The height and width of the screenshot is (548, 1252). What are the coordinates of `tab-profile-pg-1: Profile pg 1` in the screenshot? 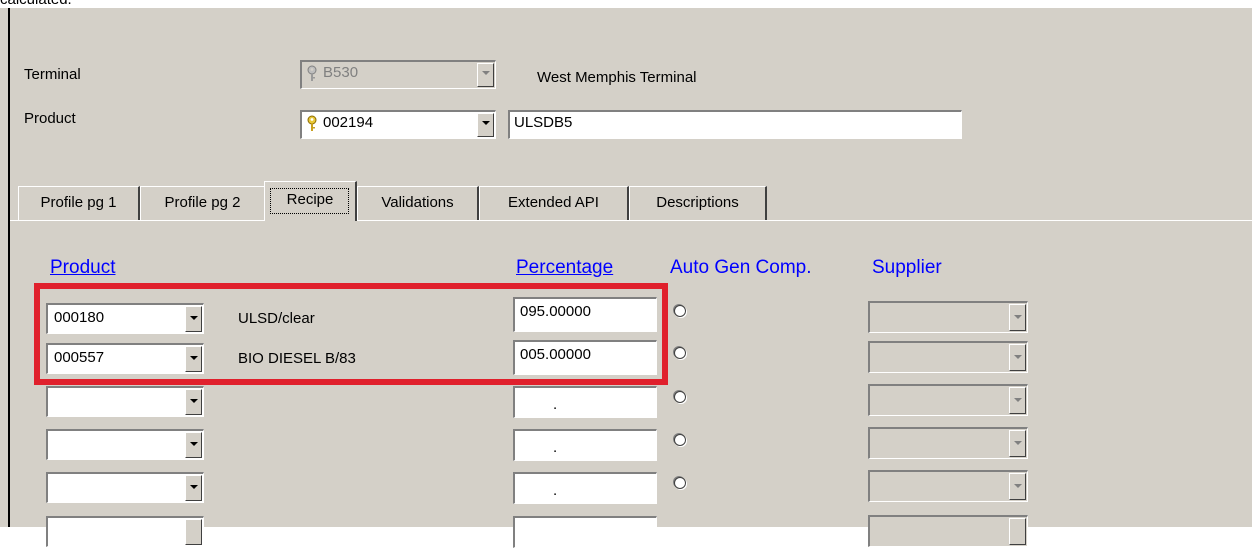 It's located at (79, 203).